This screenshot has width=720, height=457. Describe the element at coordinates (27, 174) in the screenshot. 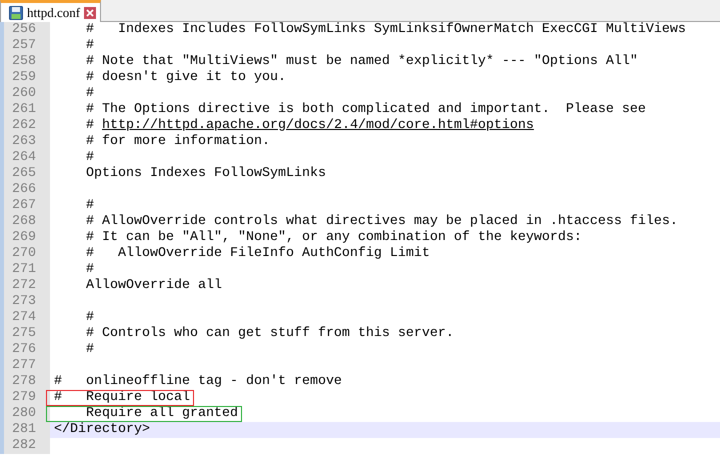

I see `line-number: 265` at that location.